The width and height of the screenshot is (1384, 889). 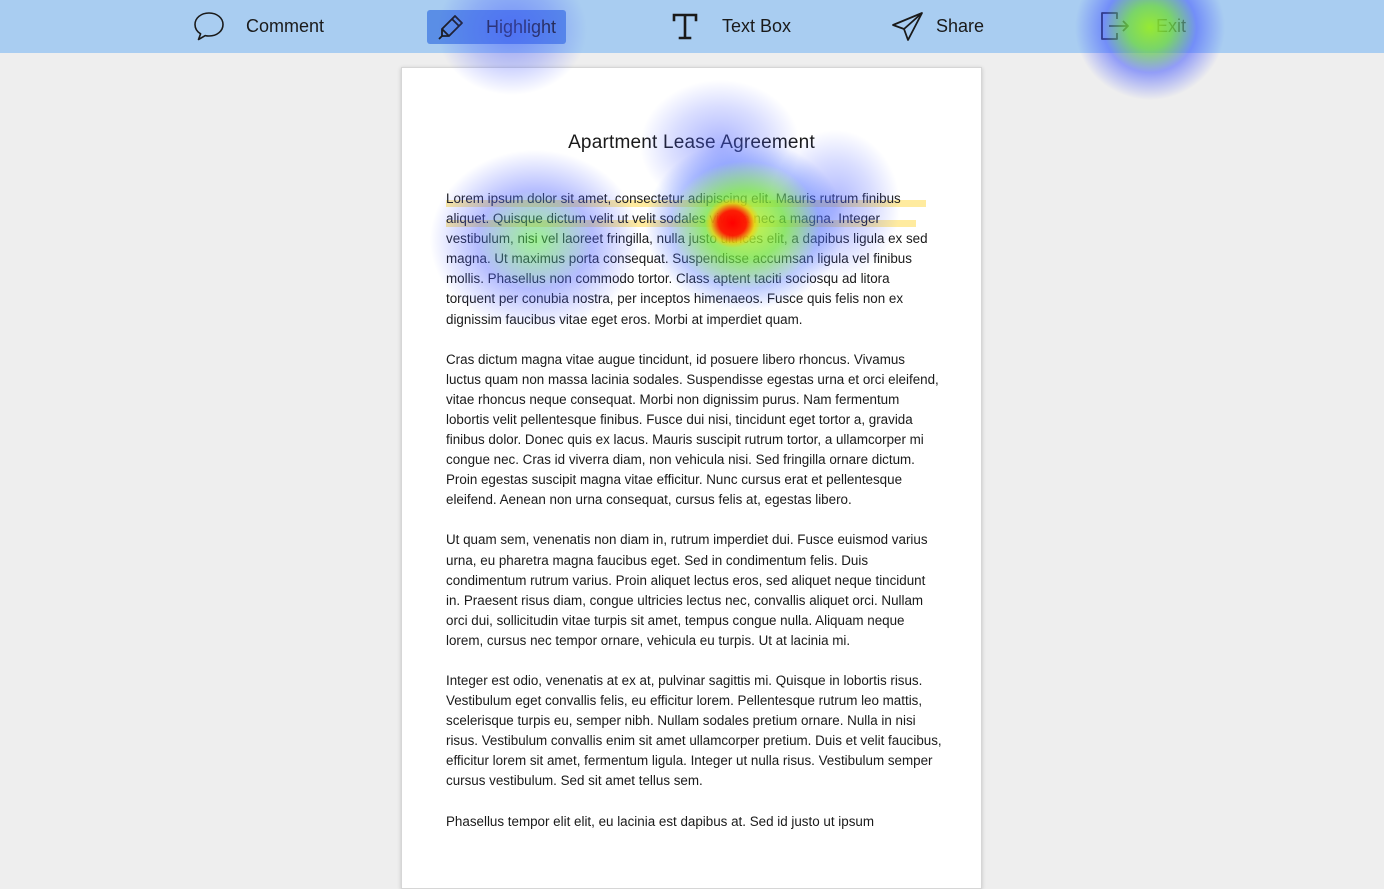 I want to click on text-box-button: Text Box, so click(x=731, y=26).